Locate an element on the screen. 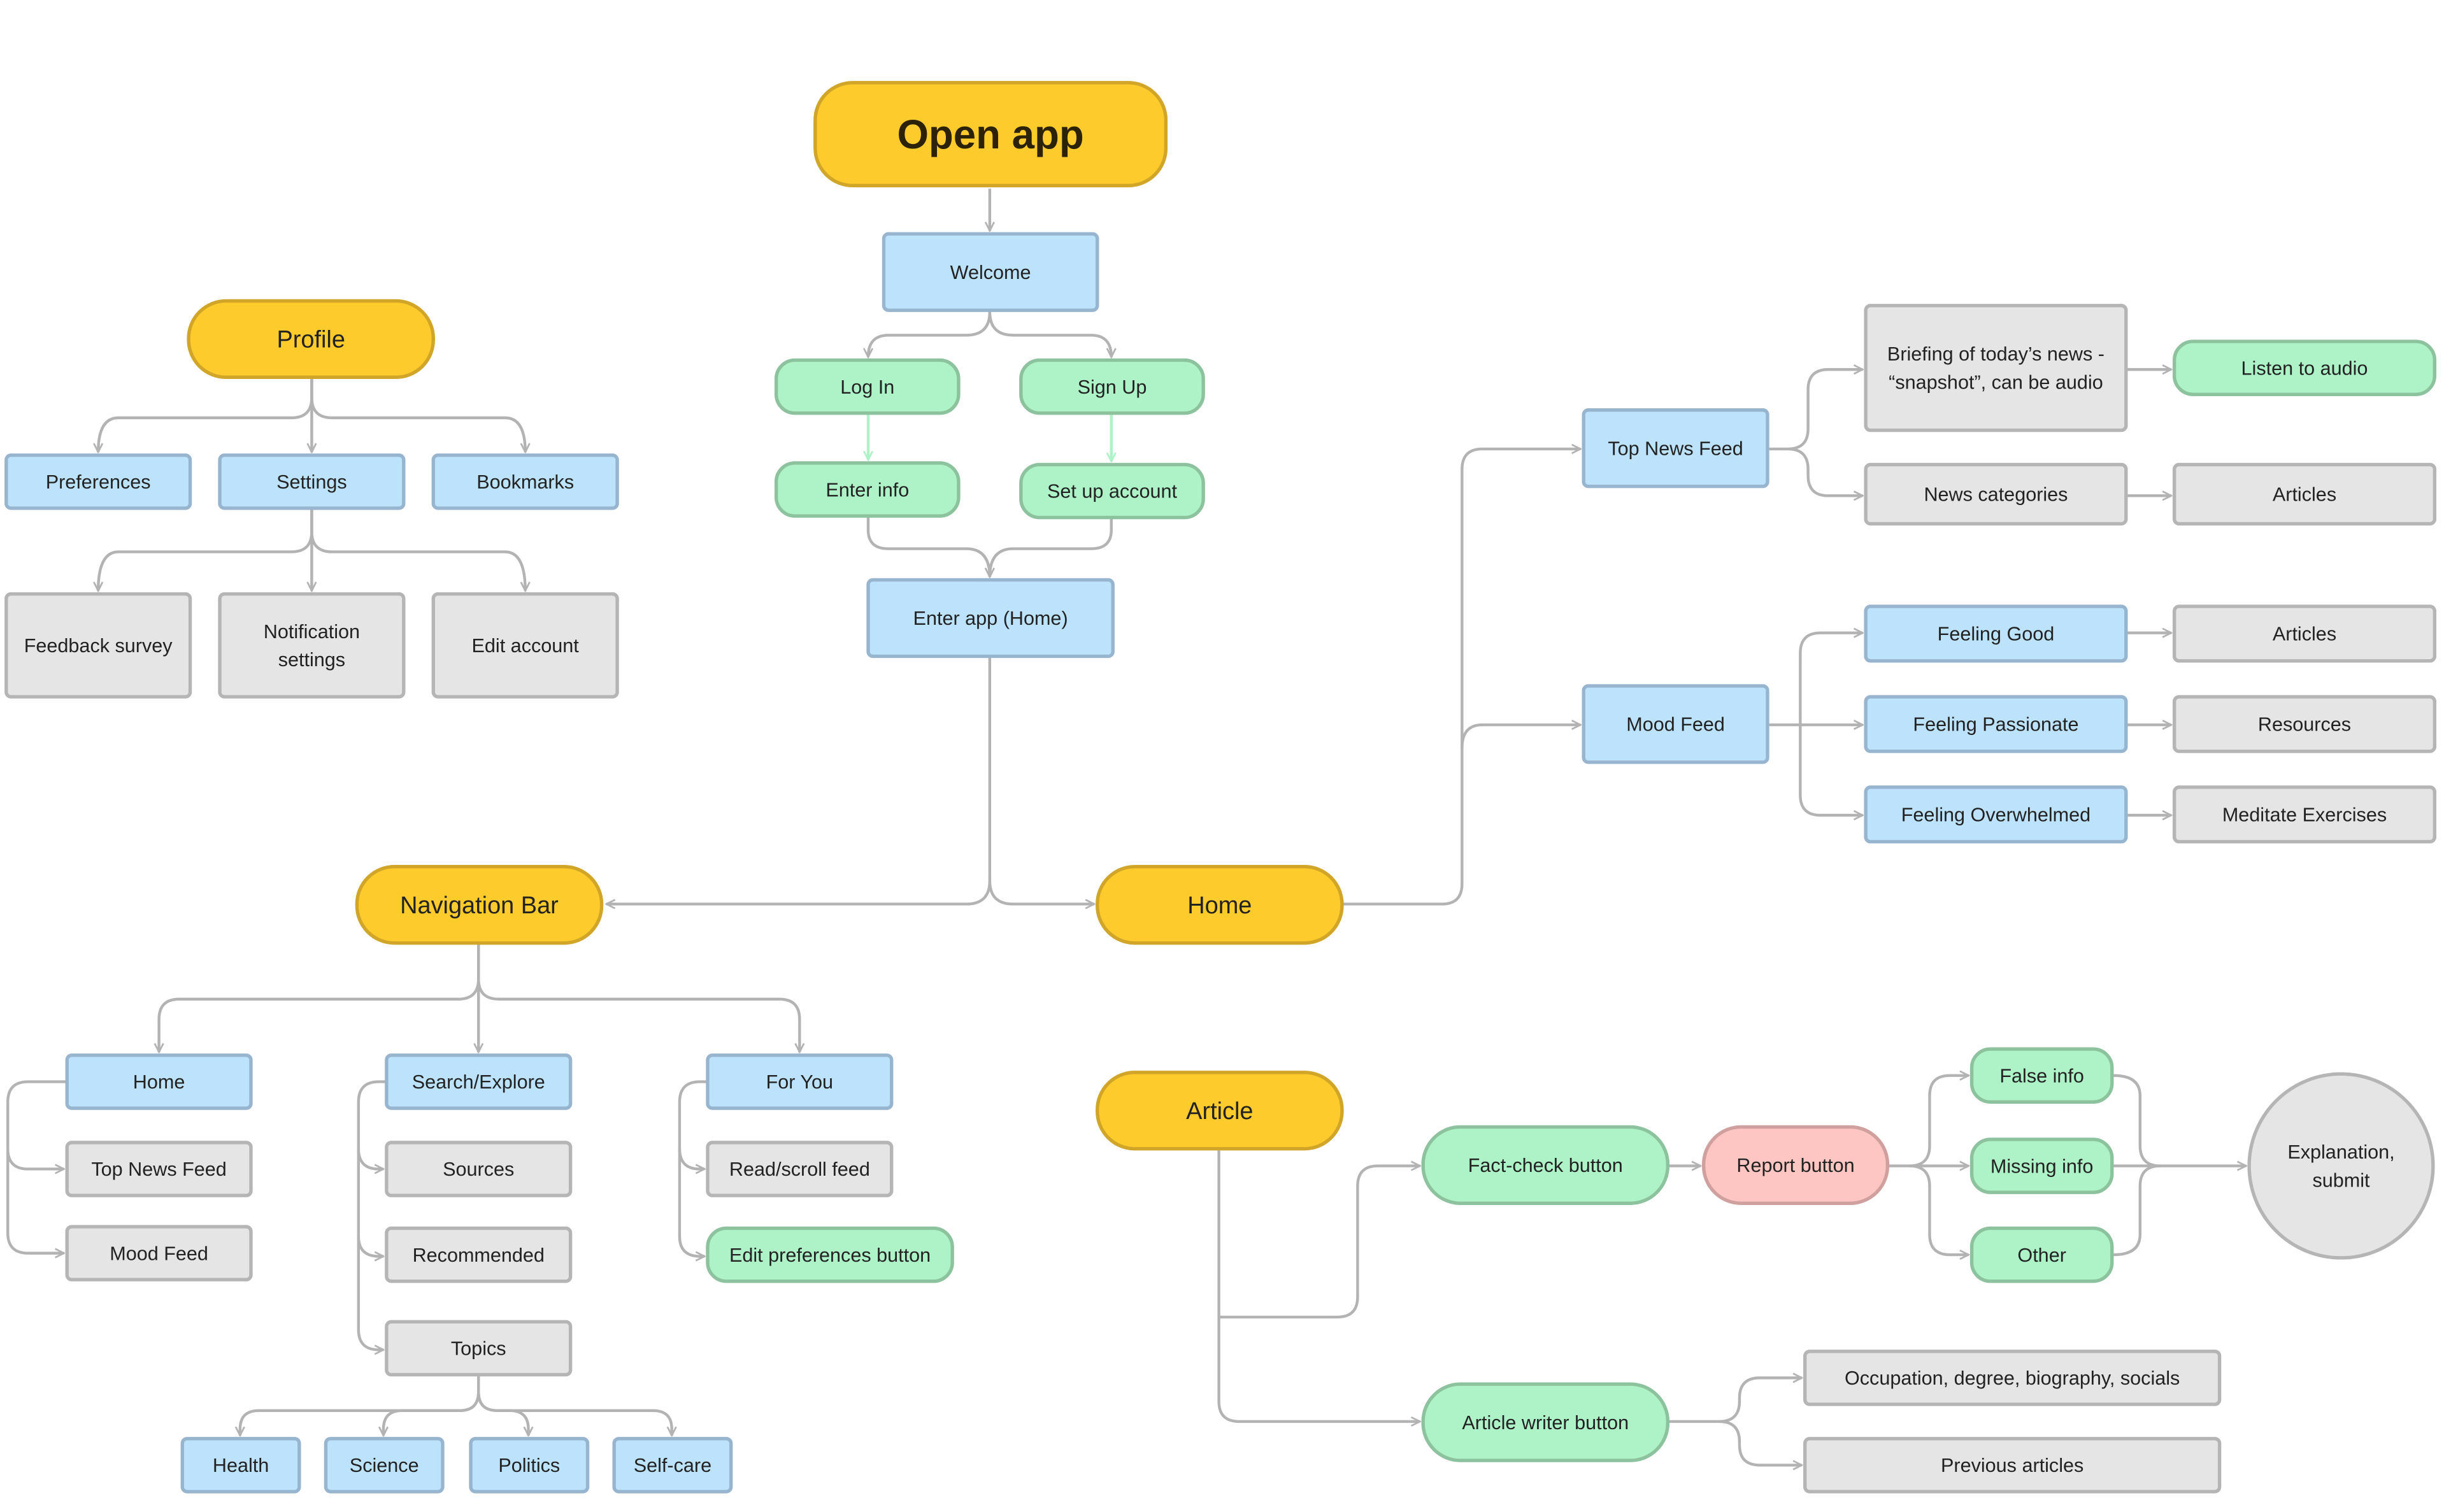  node-previous-articles: Previous articles is located at coordinates (2012, 1465).